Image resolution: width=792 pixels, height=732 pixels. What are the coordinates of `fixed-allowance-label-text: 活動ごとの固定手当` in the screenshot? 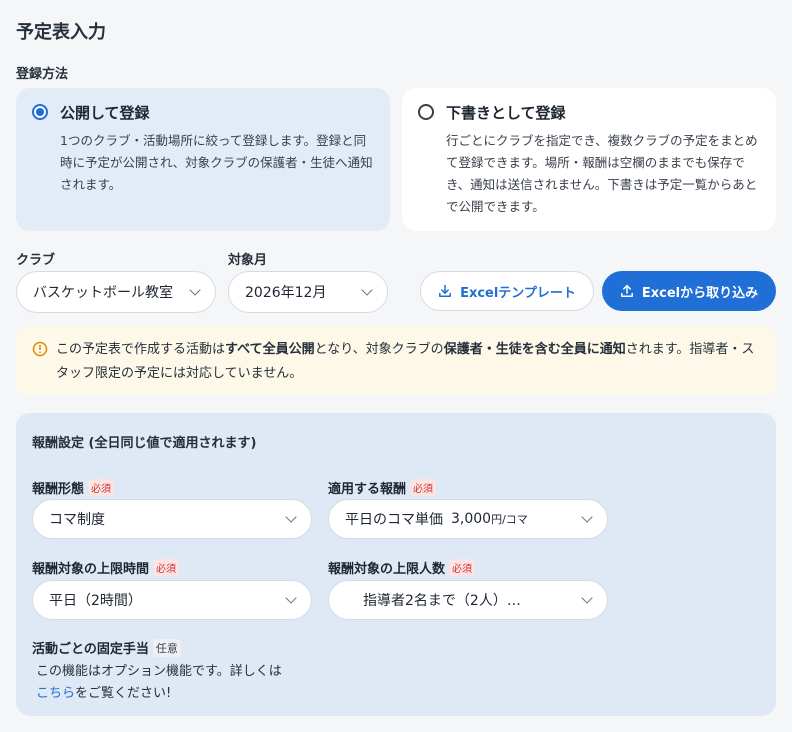 It's located at (90, 649).